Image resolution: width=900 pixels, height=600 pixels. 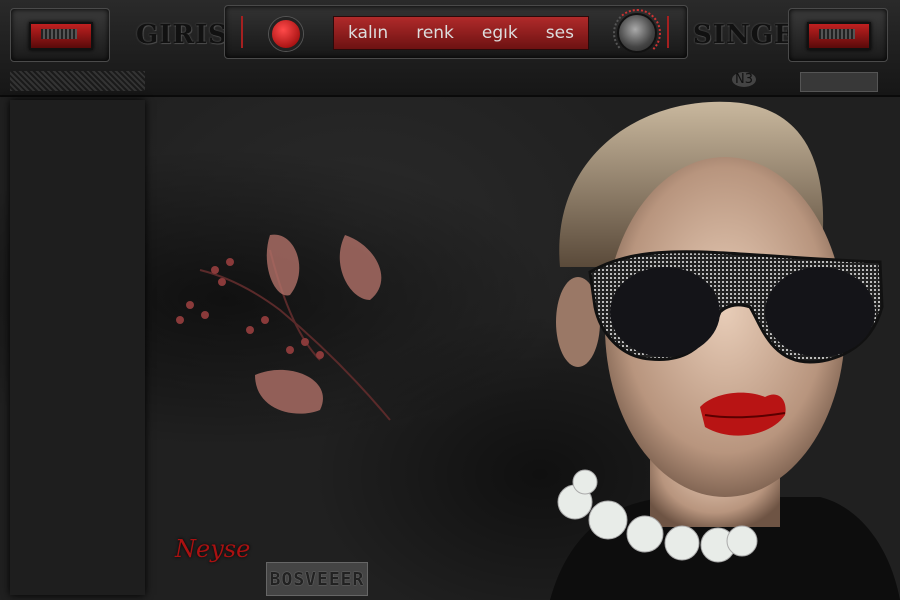 What do you see at coordinates (435, 33) in the screenshot?
I see `menu-item-renk: renk` at bounding box center [435, 33].